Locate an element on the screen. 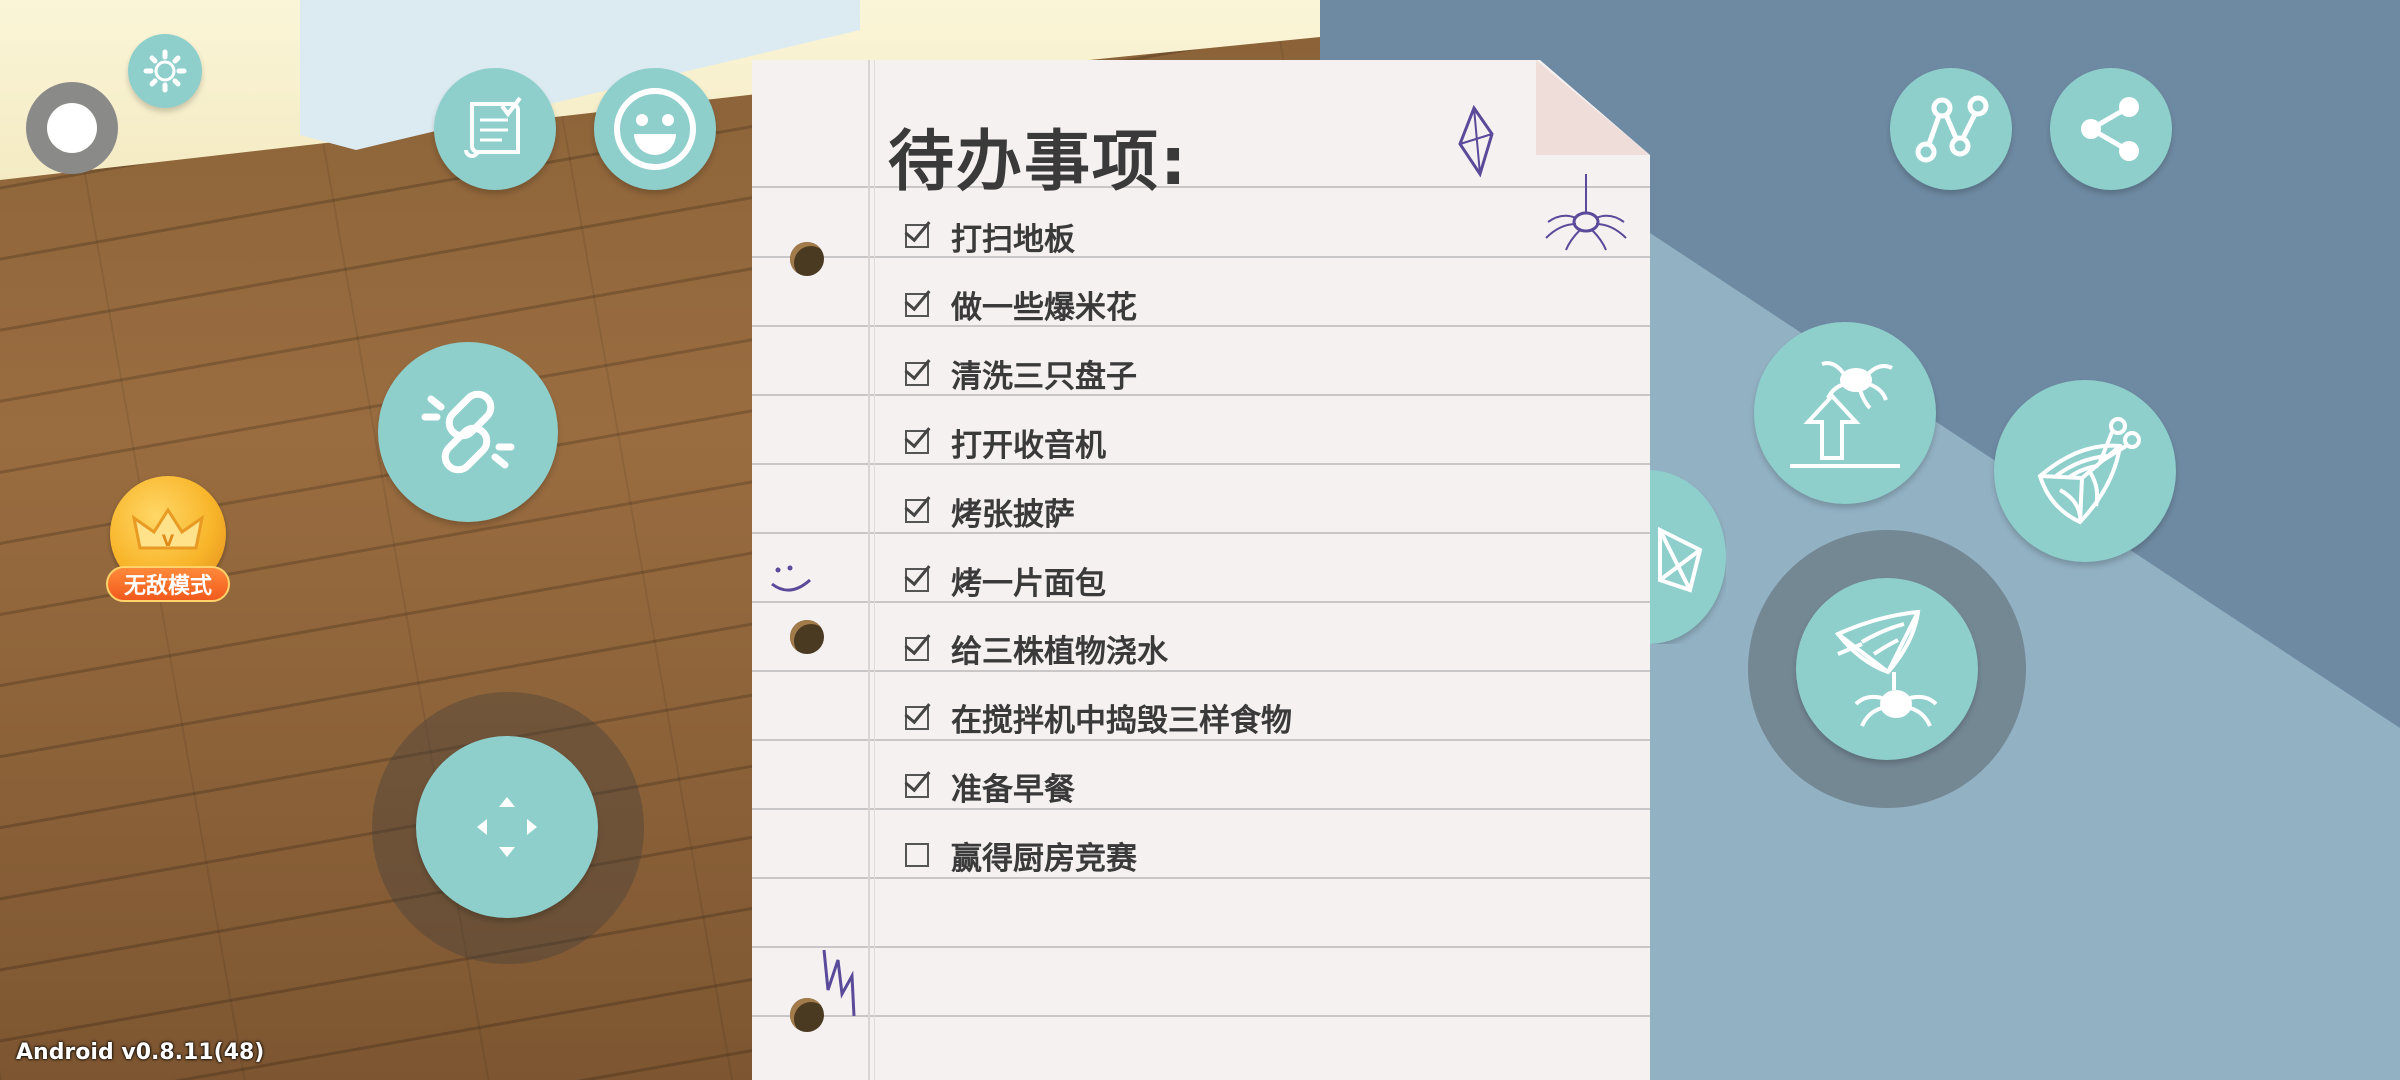 The width and height of the screenshot is (2400, 1080). share-icon is located at coordinates (2110, 129).